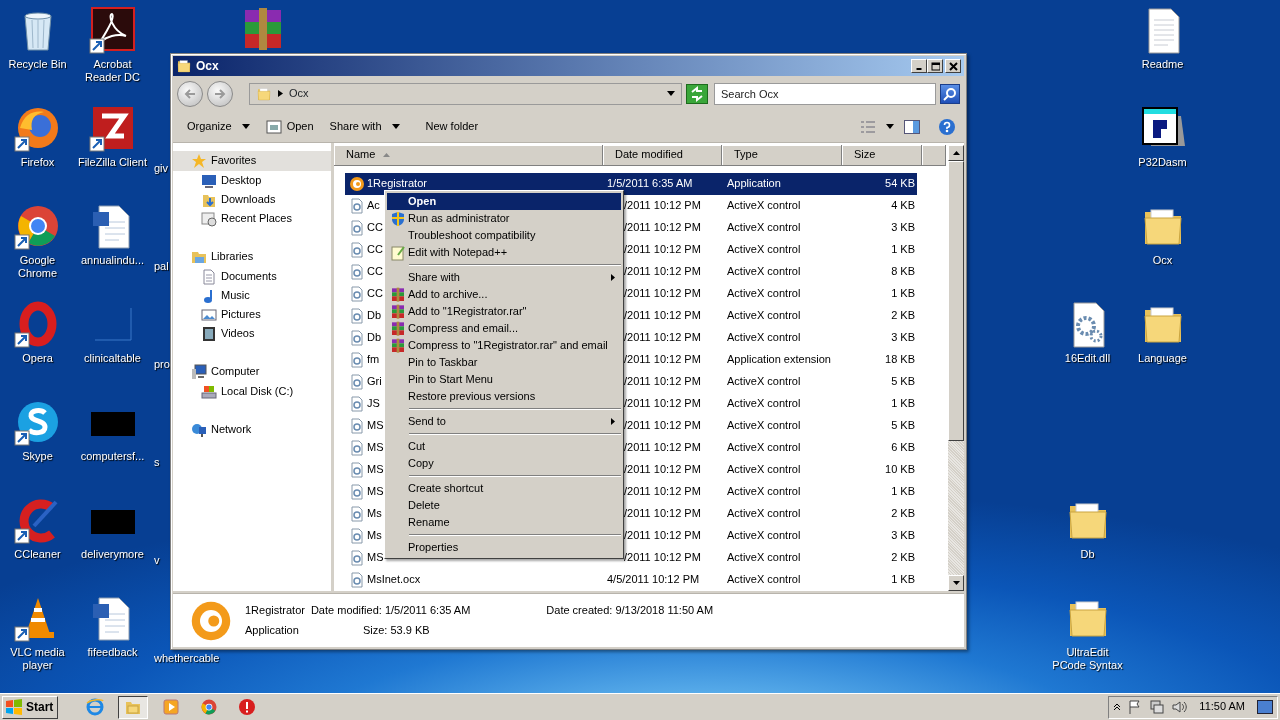 Image resolution: width=1280 pixels, height=720 pixels. I want to click on icon-label: 16Edit.dll, so click(1087, 358).